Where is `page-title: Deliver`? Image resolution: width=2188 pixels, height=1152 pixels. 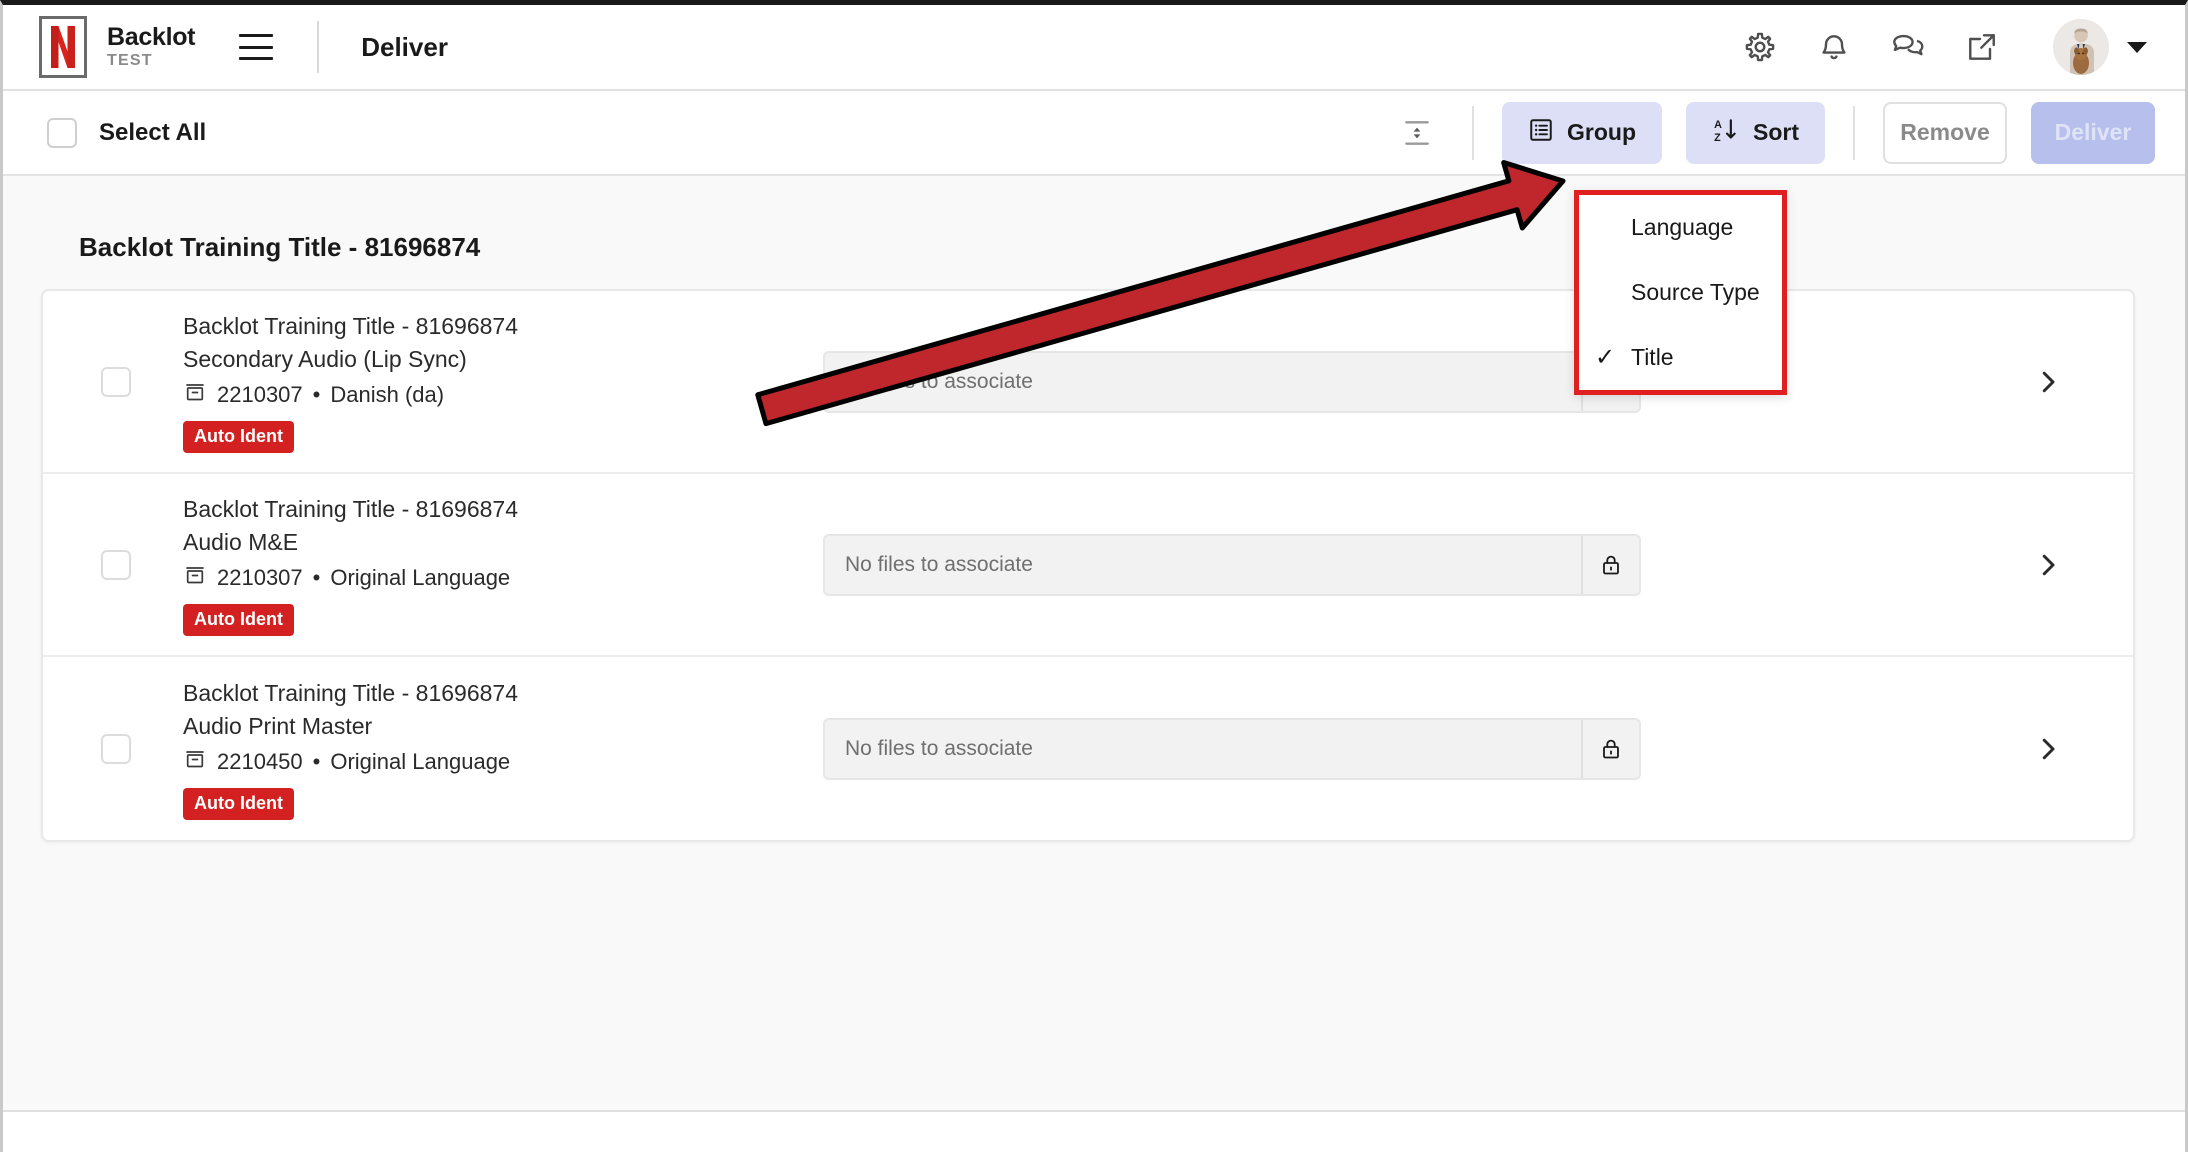 page-title: Deliver is located at coordinates (404, 46).